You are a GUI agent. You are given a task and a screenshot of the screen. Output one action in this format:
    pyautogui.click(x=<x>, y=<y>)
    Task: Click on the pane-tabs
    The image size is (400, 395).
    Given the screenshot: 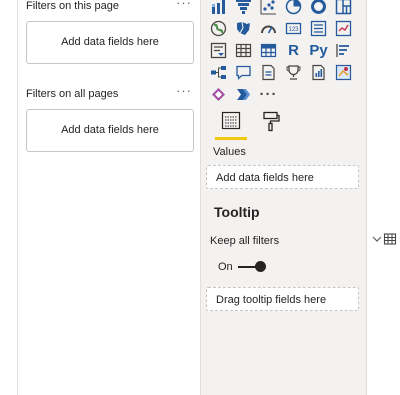 What is the action you would take?
    pyautogui.click(x=275, y=125)
    